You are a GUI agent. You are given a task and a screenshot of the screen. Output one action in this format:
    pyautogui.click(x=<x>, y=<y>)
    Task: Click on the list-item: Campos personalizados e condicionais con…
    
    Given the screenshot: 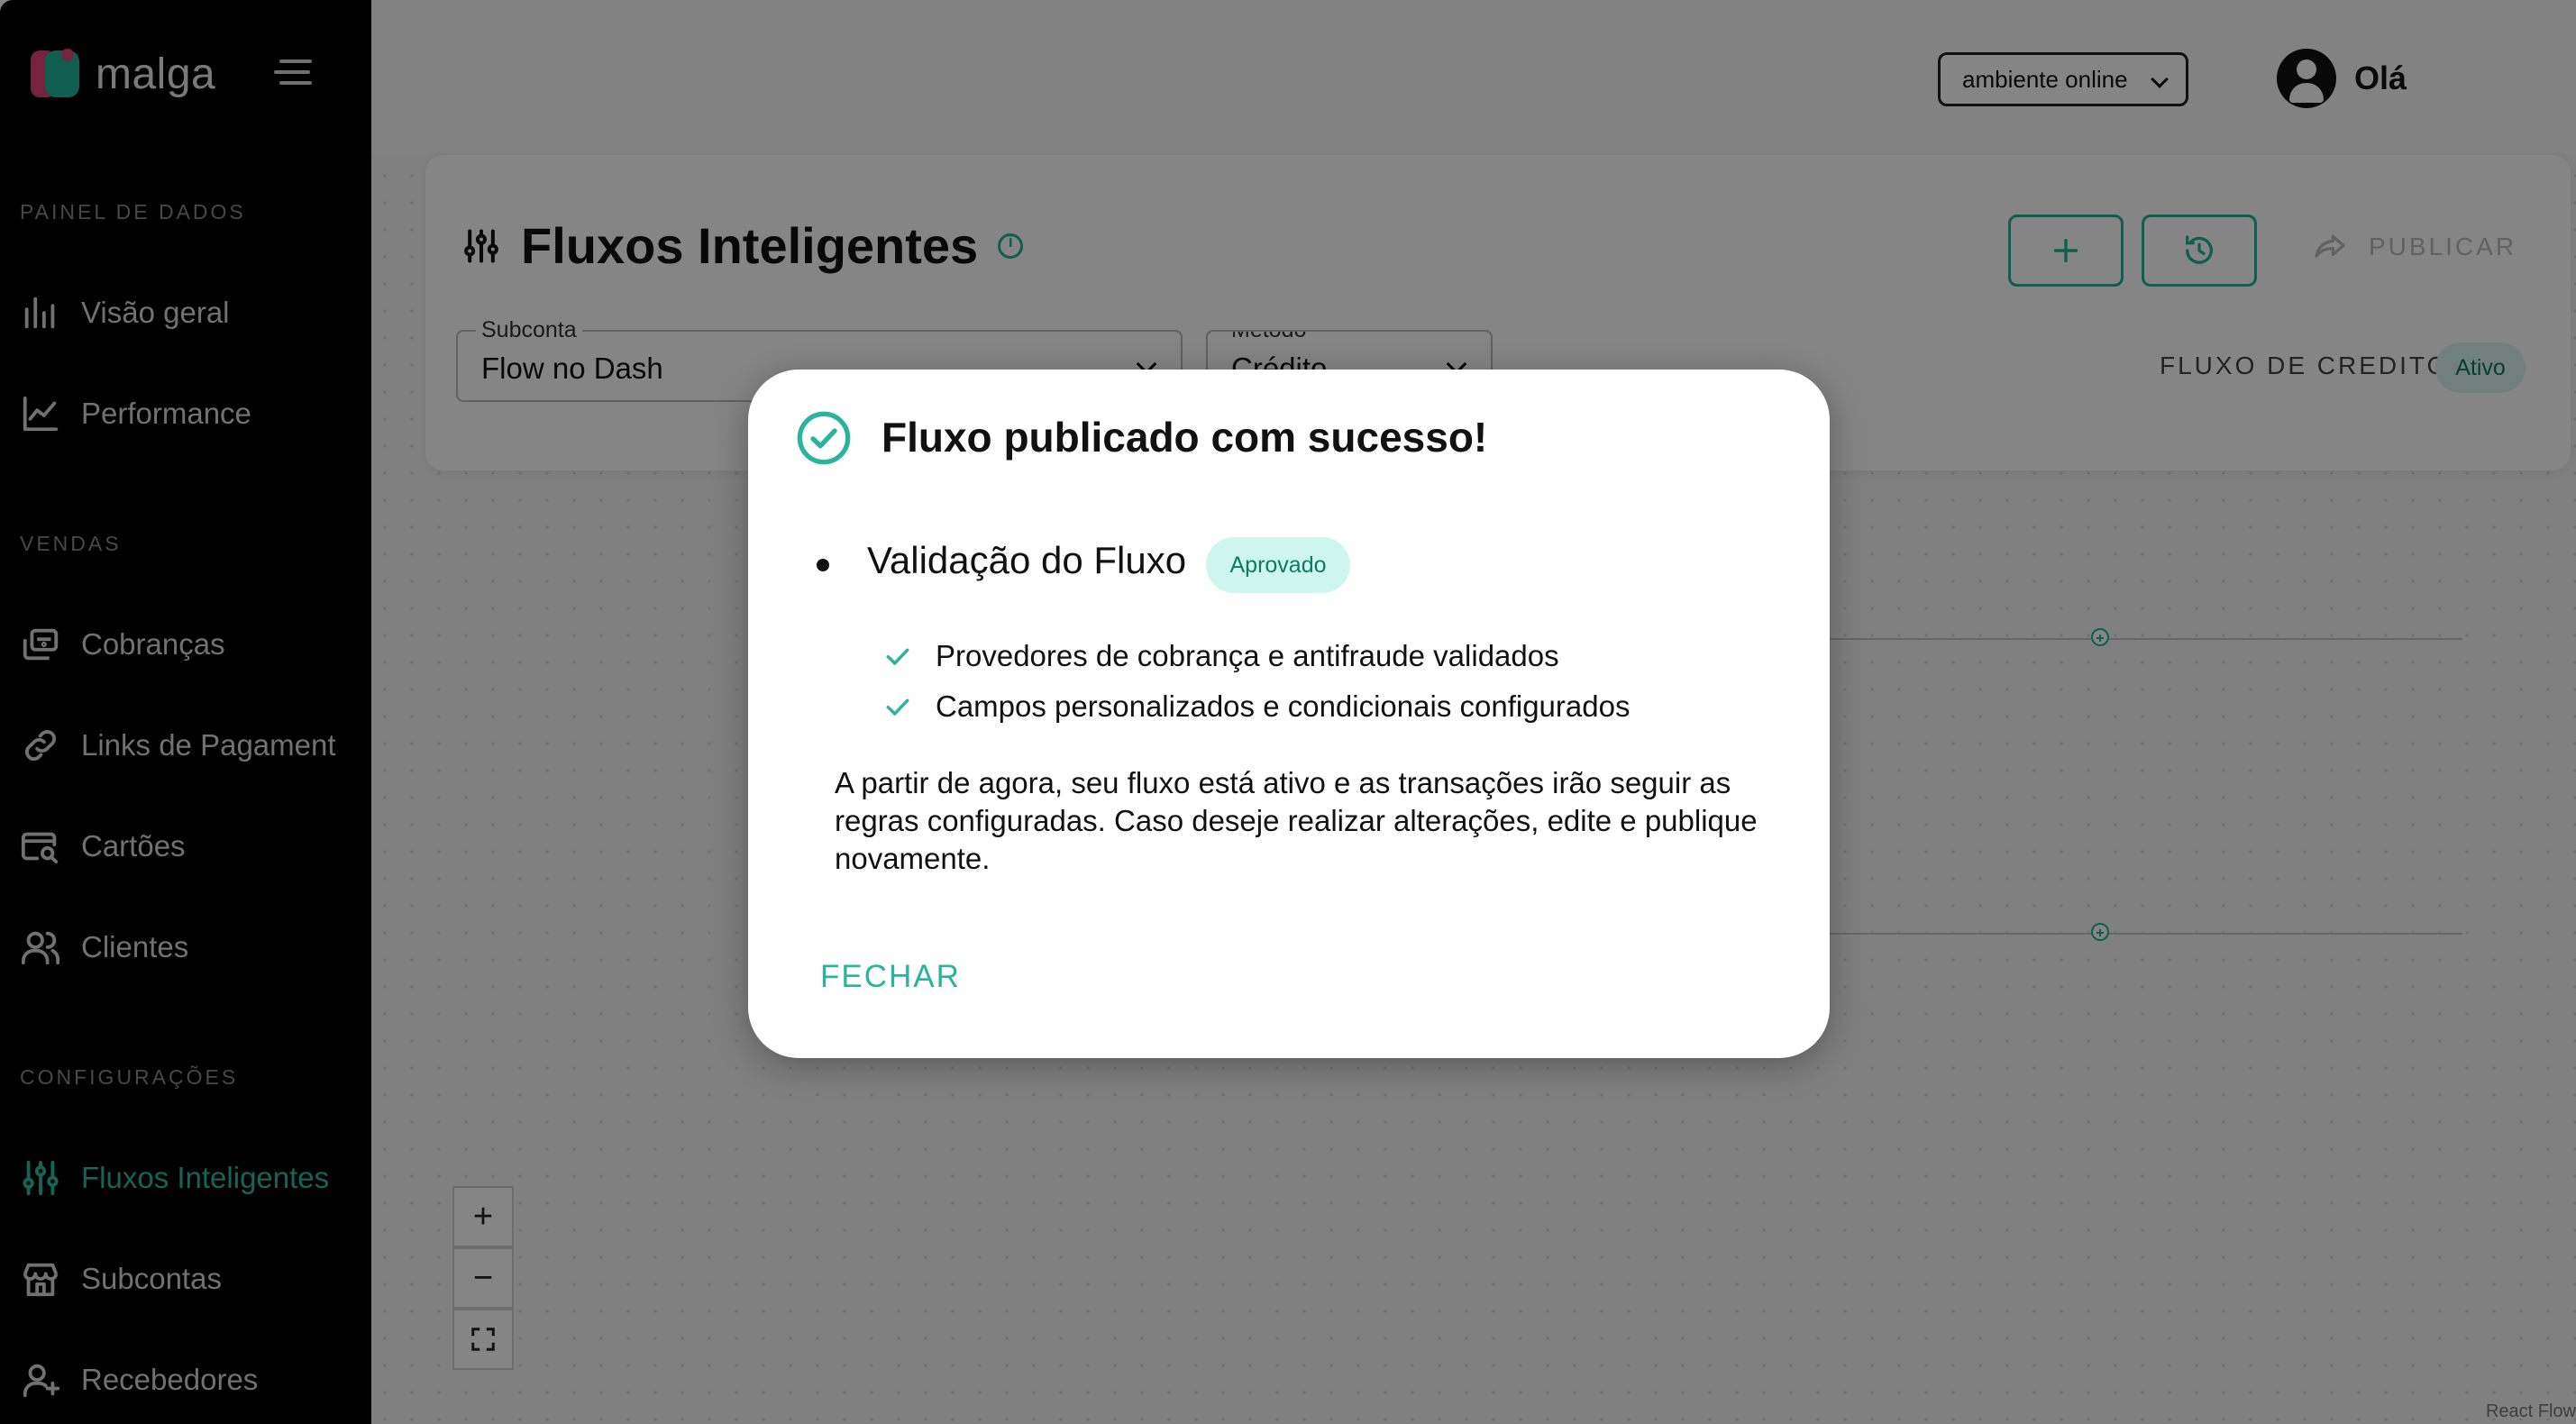 What is the action you would take?
    pyautogui.click(x=1256, y=706)
    